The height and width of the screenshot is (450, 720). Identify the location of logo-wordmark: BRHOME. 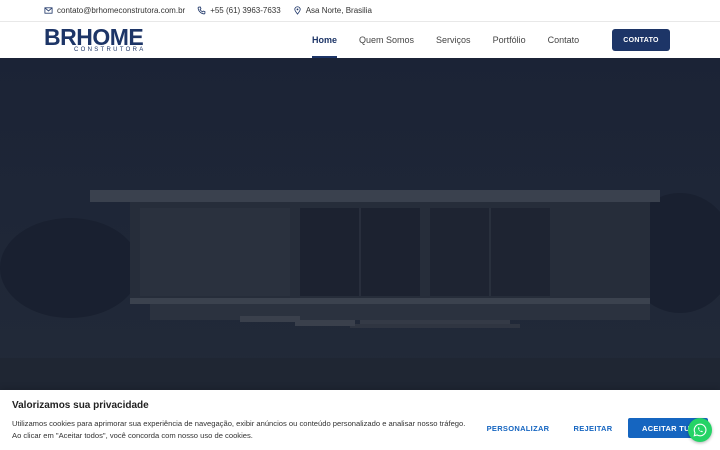
(94, 37).